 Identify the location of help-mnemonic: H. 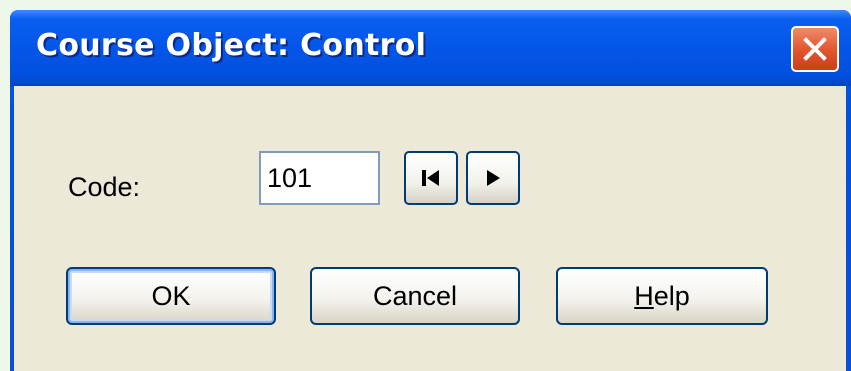
(644, 296).